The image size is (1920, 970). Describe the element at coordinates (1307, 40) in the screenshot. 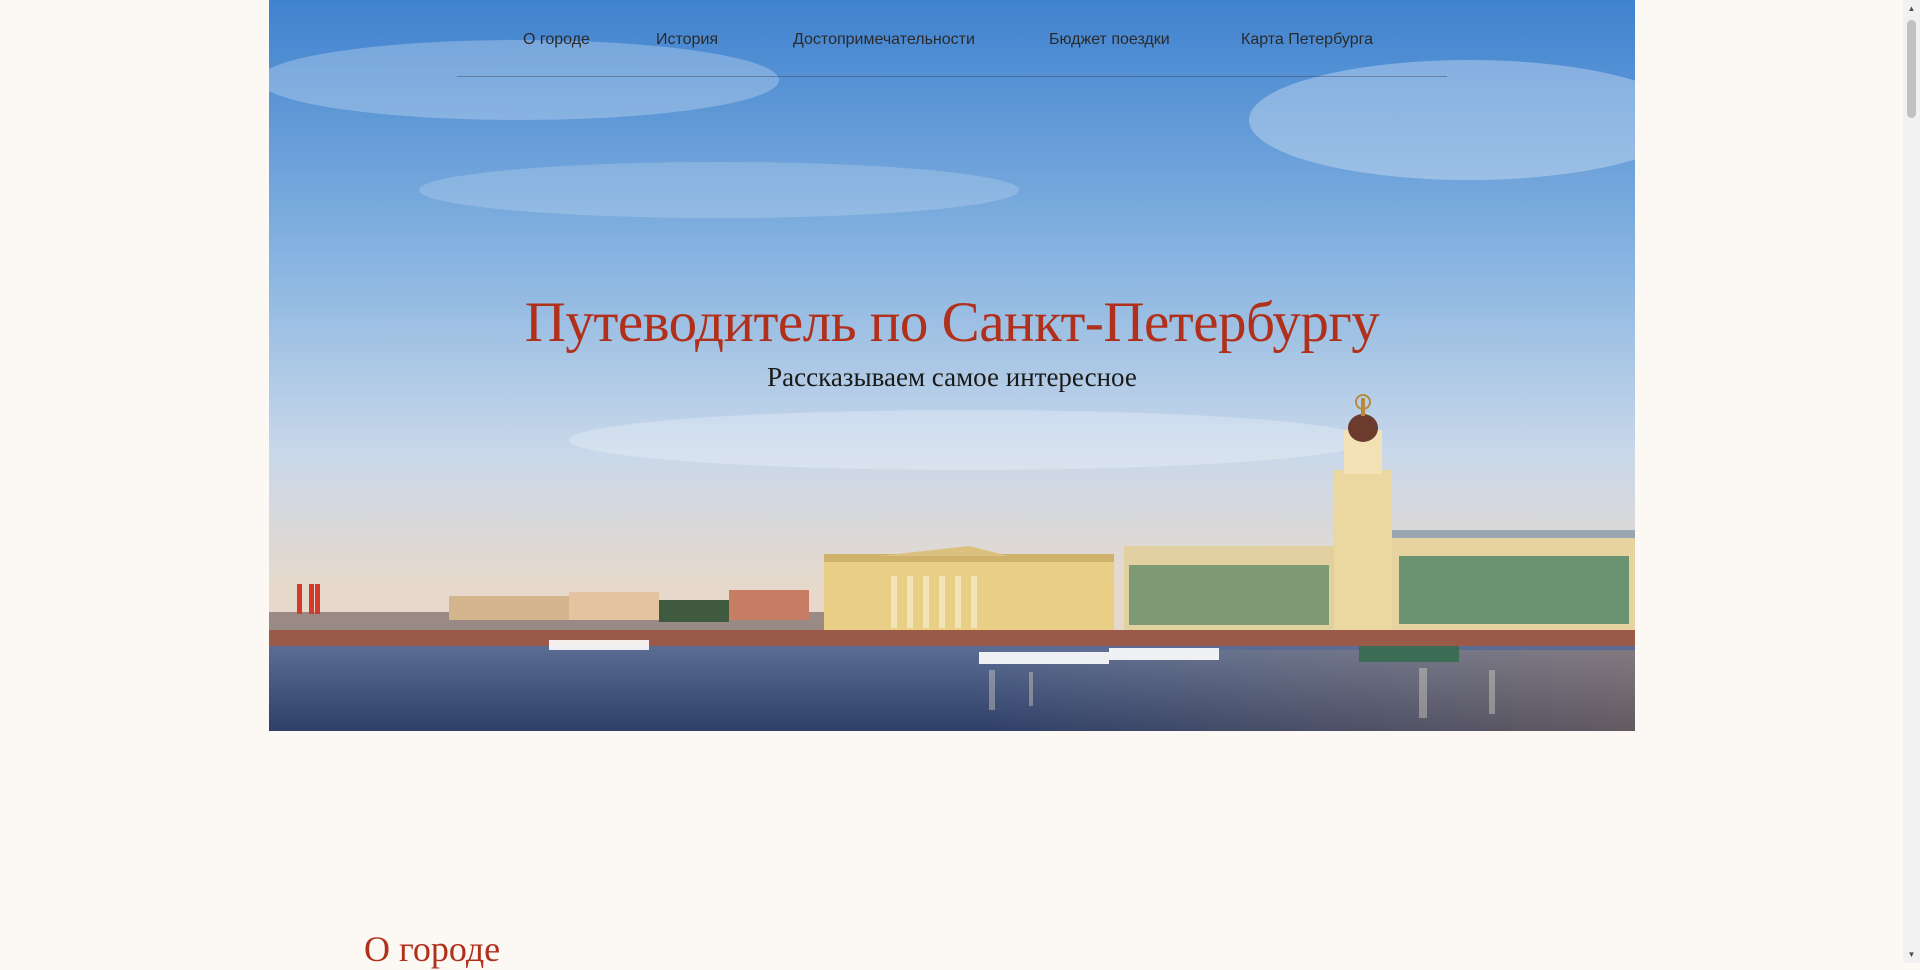

I see `nav-link-map: Карта Петербурга` at that location.